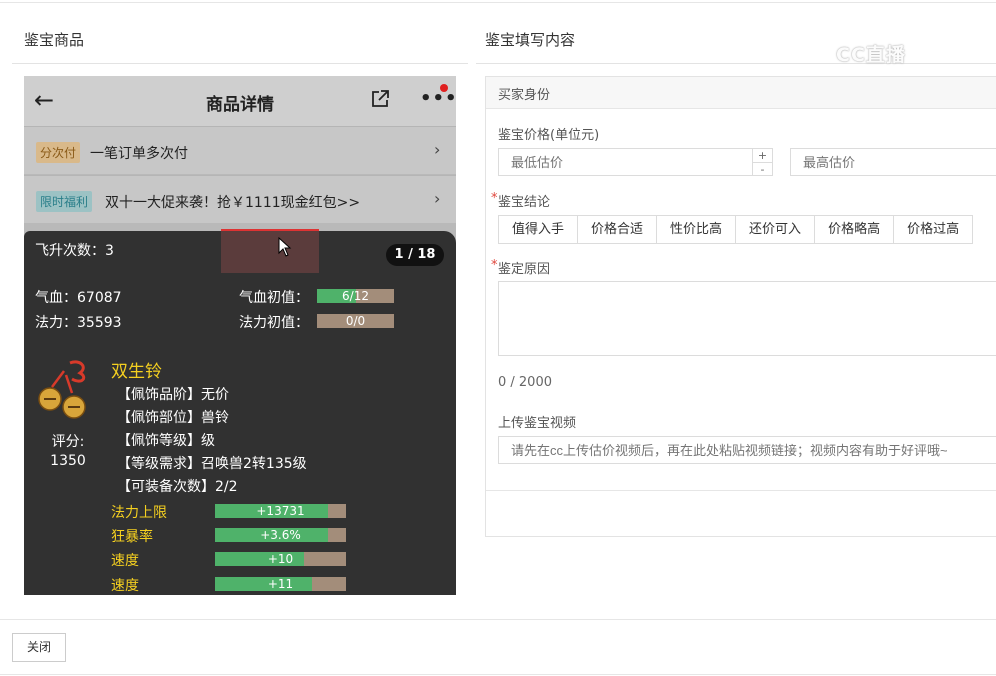 Image resolution: width=996 pixels, height=676 pixels. What do you see at coordinates (68, 461) in the screenshot?
I see `score-value: 1350` at bounding box center [68, 461].